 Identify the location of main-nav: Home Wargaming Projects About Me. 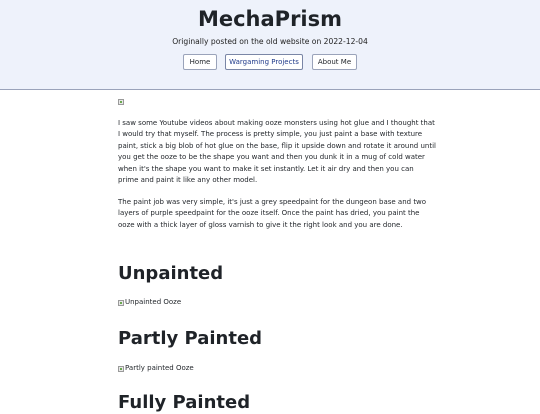
(270, 62).